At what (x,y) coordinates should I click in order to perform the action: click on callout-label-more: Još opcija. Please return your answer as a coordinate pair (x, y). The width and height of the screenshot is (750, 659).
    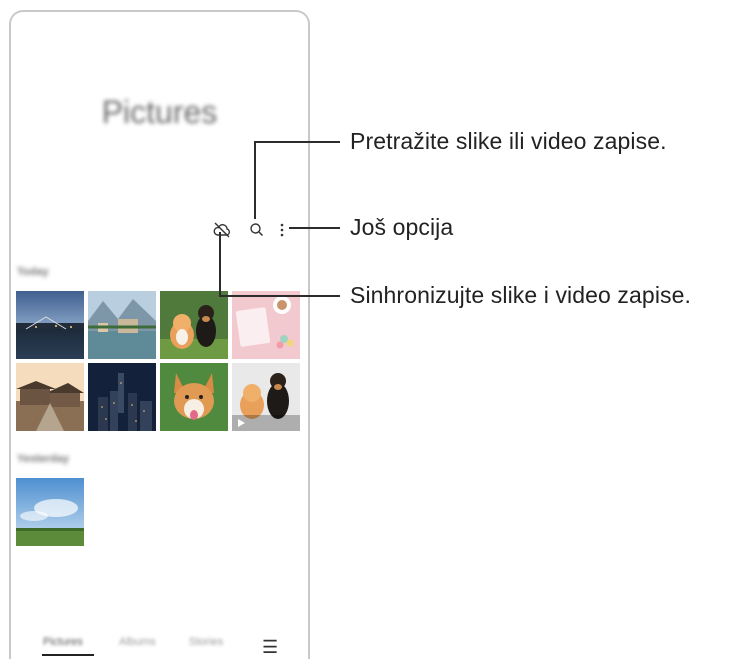
    Looking at the image, I should click on (402, 227).